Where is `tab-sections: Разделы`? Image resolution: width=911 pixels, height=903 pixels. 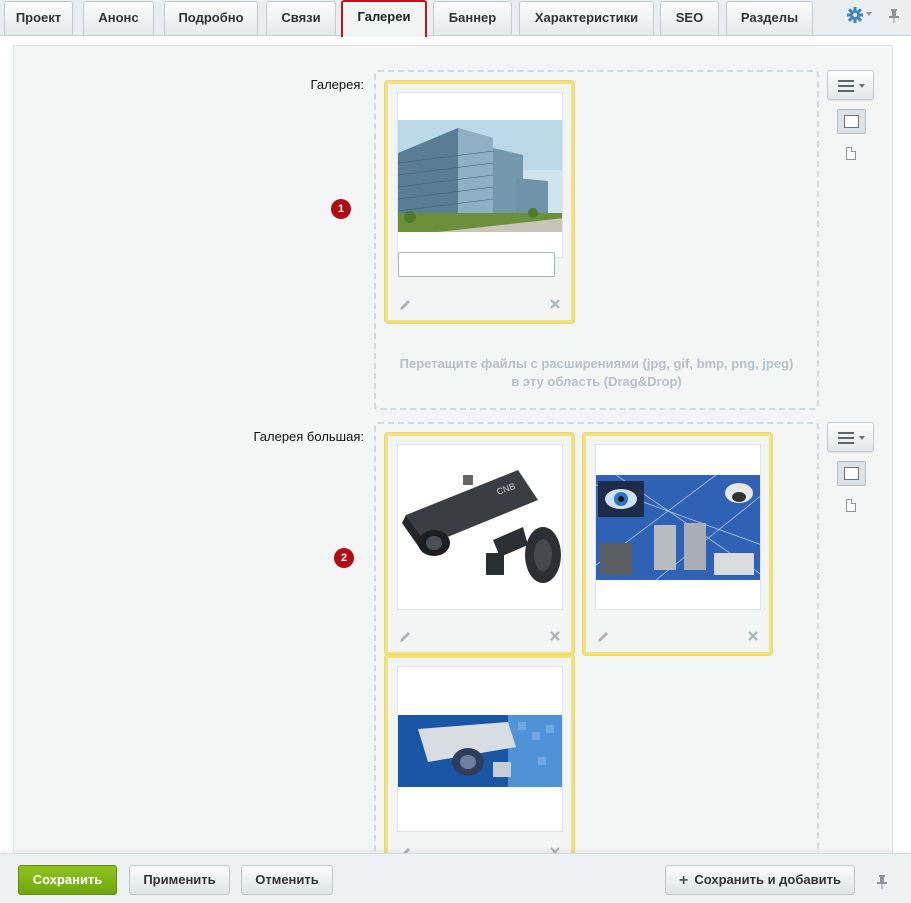 tab-sections: Разделы is located at coordinates (769, 18).